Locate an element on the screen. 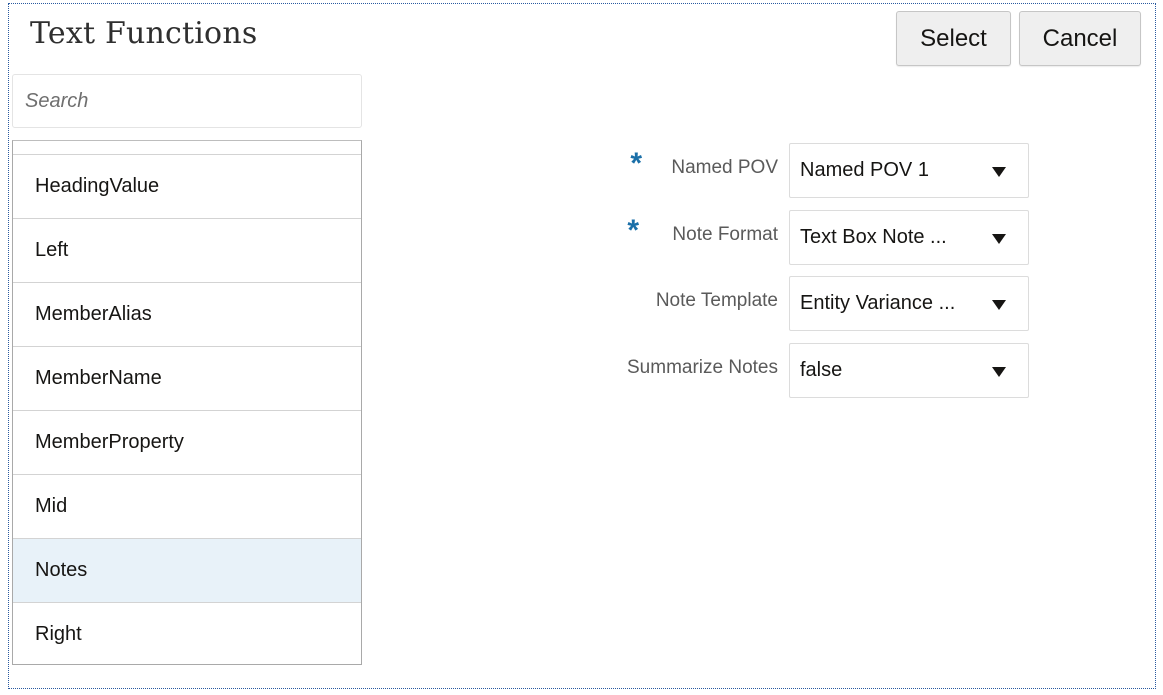 This screenshot has height=695, width=1163. list-spacer is located at coordinates (187, 148).